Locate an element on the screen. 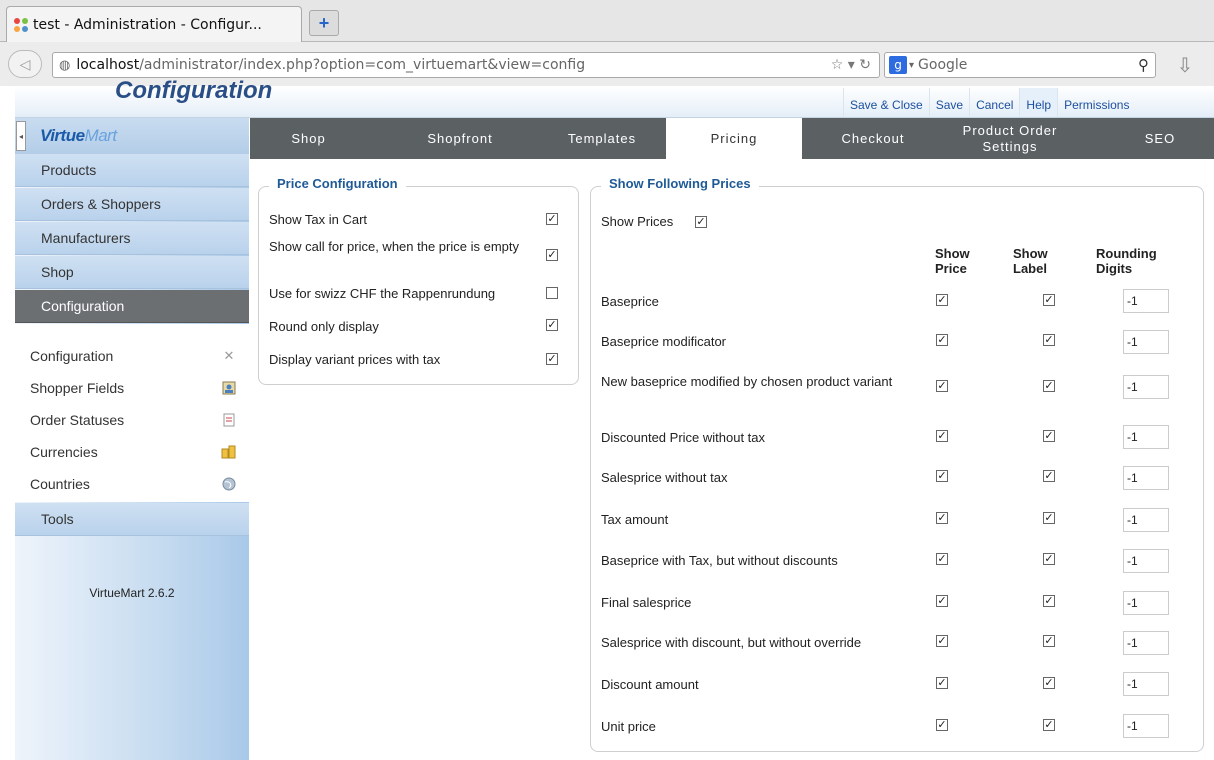 The width and height of the screenshot is (1214, 760). tab-shop: Shop is located at coordinates (308, 138).